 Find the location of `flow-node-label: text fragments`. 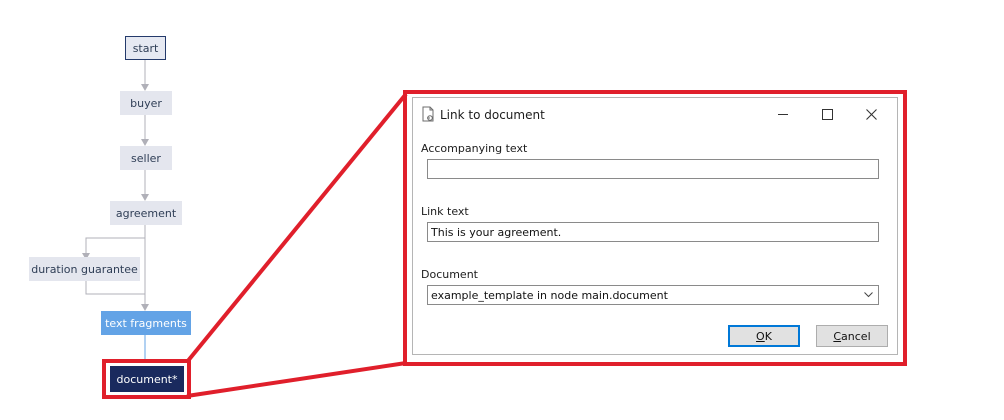

flow-node-label: text fragments is located at coordinates (146, 323).